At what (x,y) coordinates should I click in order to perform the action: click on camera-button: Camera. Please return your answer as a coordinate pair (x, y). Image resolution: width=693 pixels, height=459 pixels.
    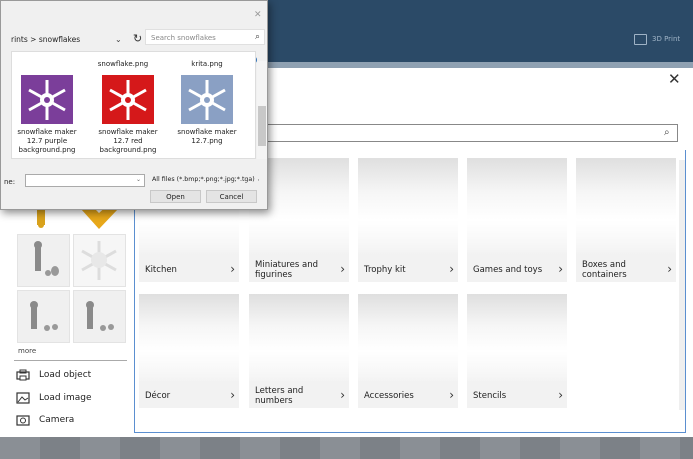
    Looking at the image, I should click on (45, 420).